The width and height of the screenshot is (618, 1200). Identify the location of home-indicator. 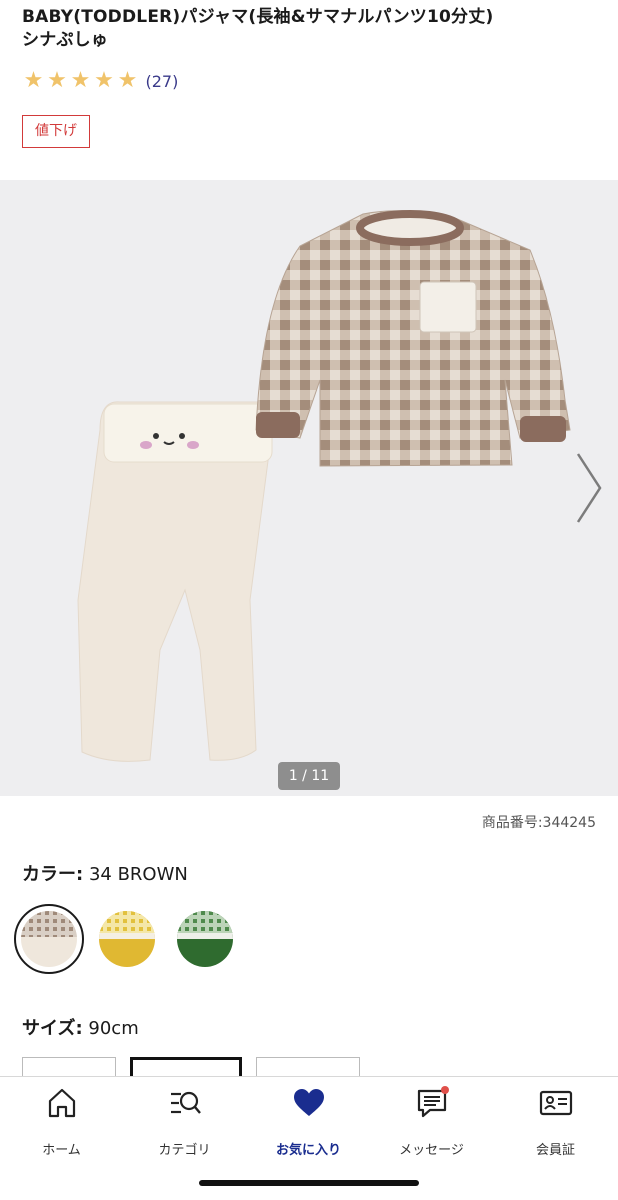
(309, 1183).